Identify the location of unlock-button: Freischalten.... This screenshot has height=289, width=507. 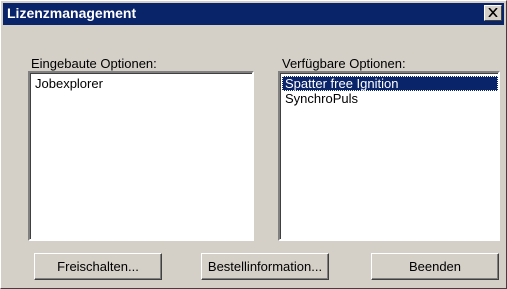
(98, 266).